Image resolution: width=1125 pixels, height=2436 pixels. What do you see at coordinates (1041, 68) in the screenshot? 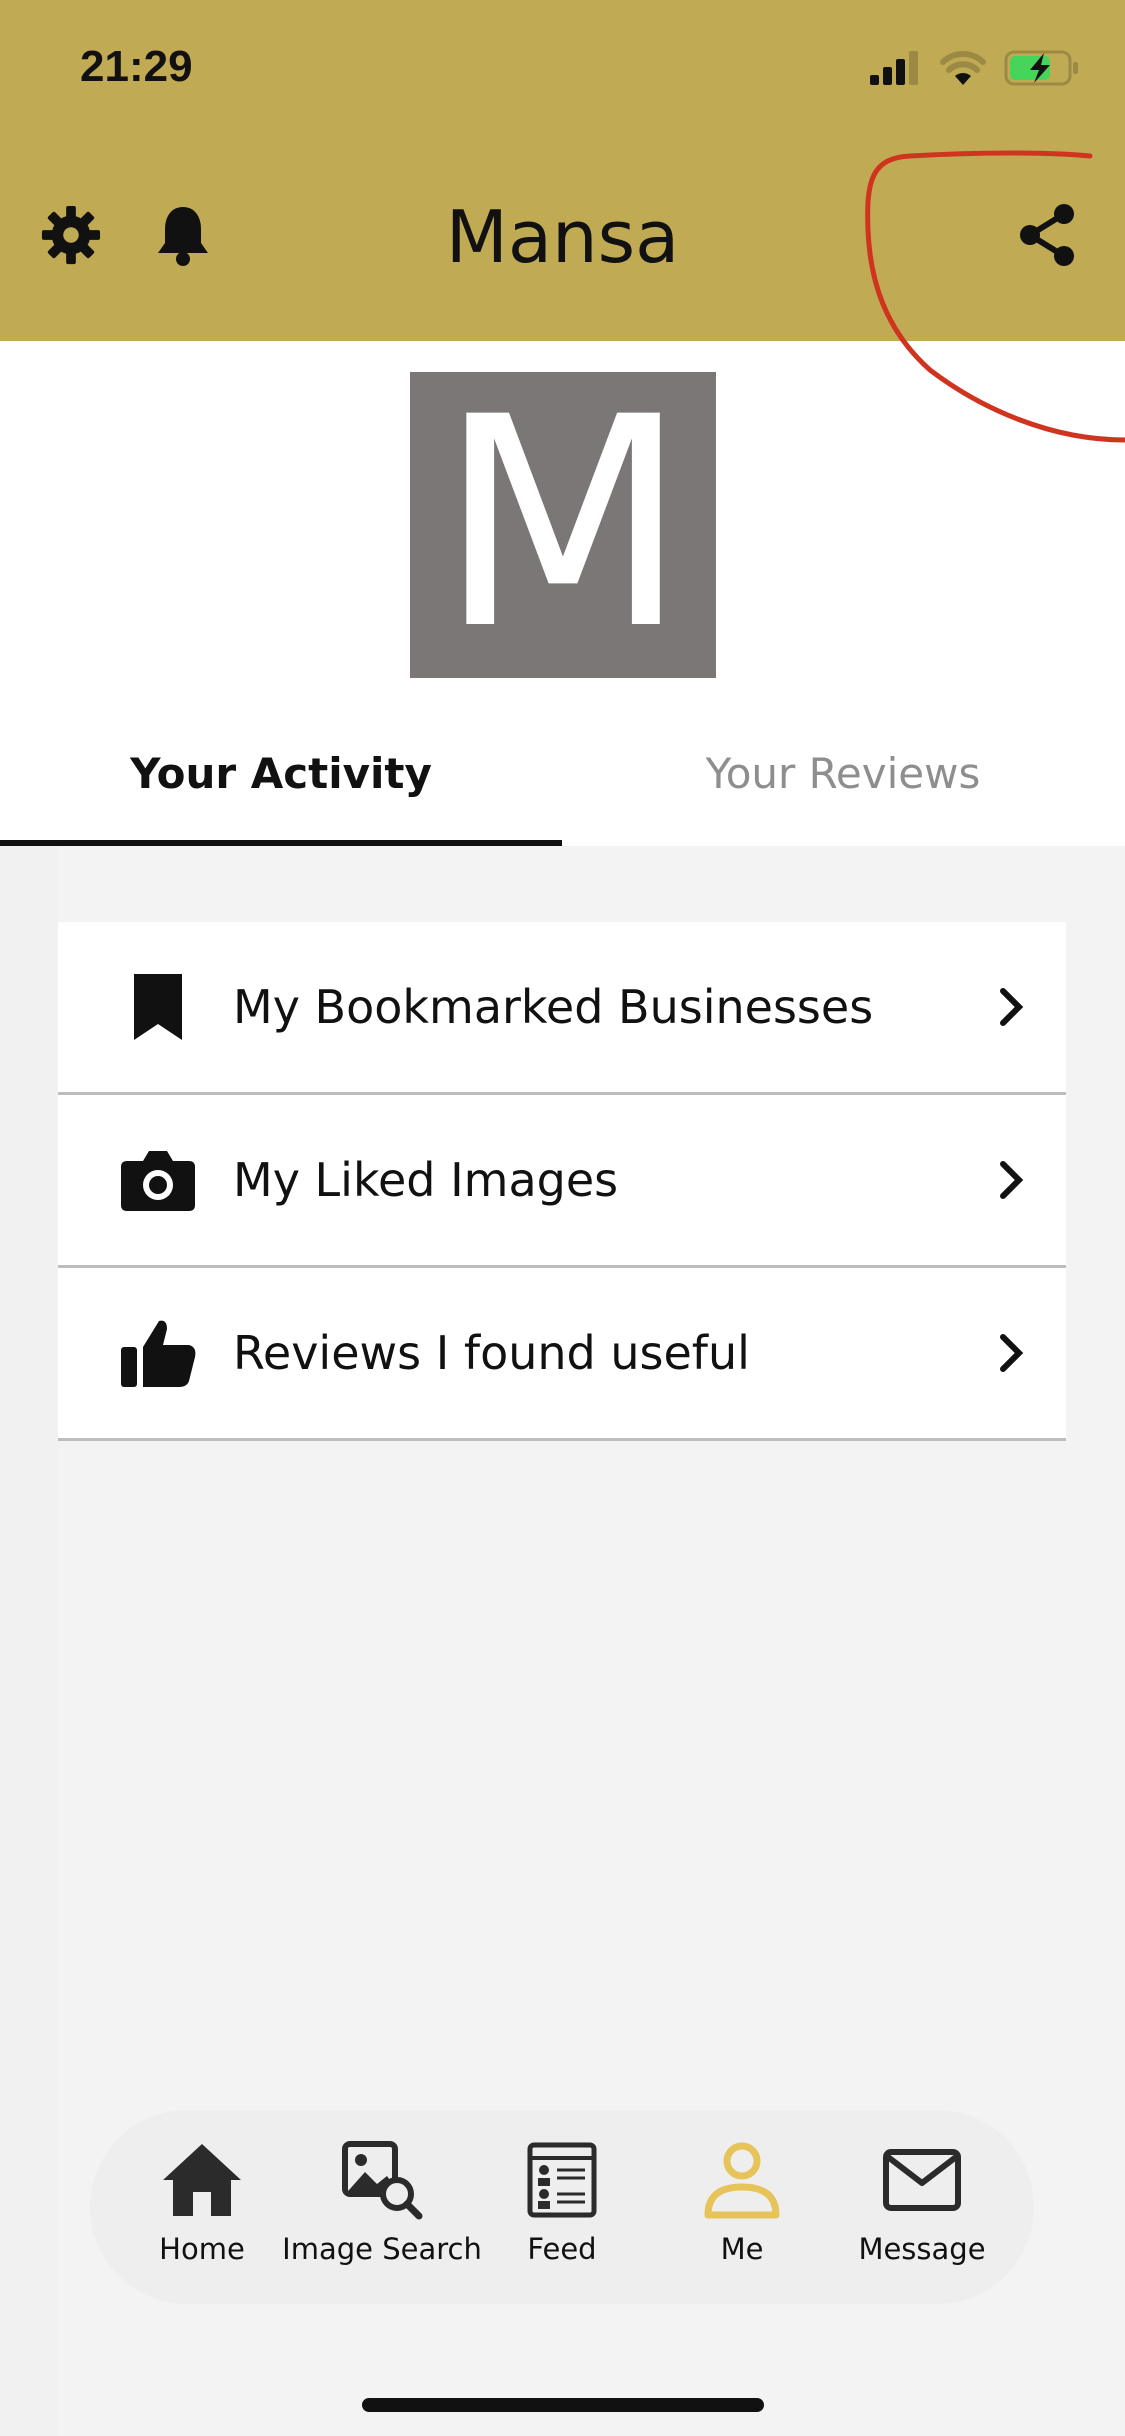
I see `battery-charging-icon` at bounding box center [1041, 68].